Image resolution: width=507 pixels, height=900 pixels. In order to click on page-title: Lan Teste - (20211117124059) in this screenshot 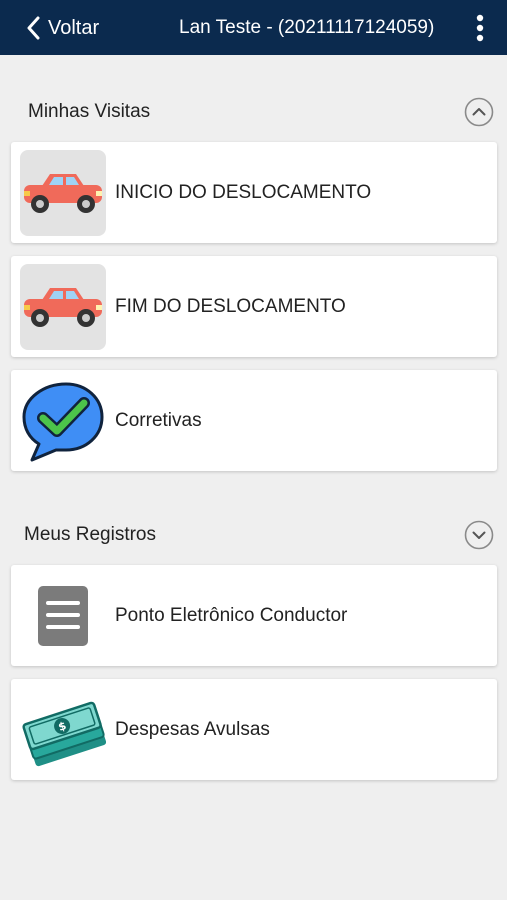, I will do `click(307, 27)`.